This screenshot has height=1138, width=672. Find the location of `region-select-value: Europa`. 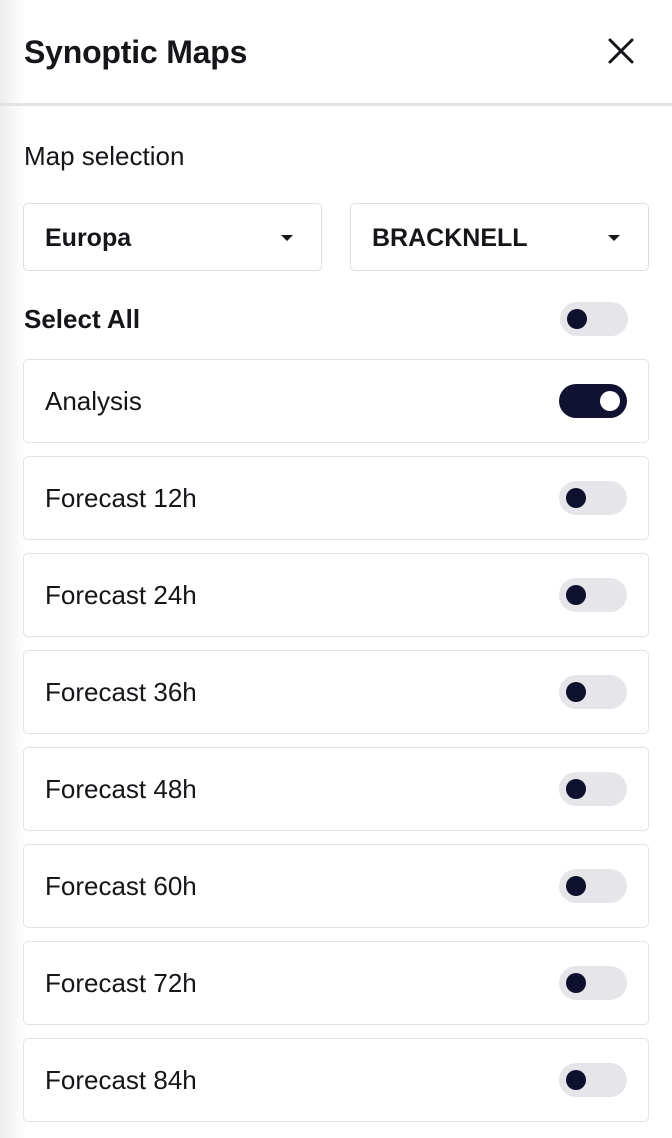

region-select-value: Europa is located at coordinates (88, 238).